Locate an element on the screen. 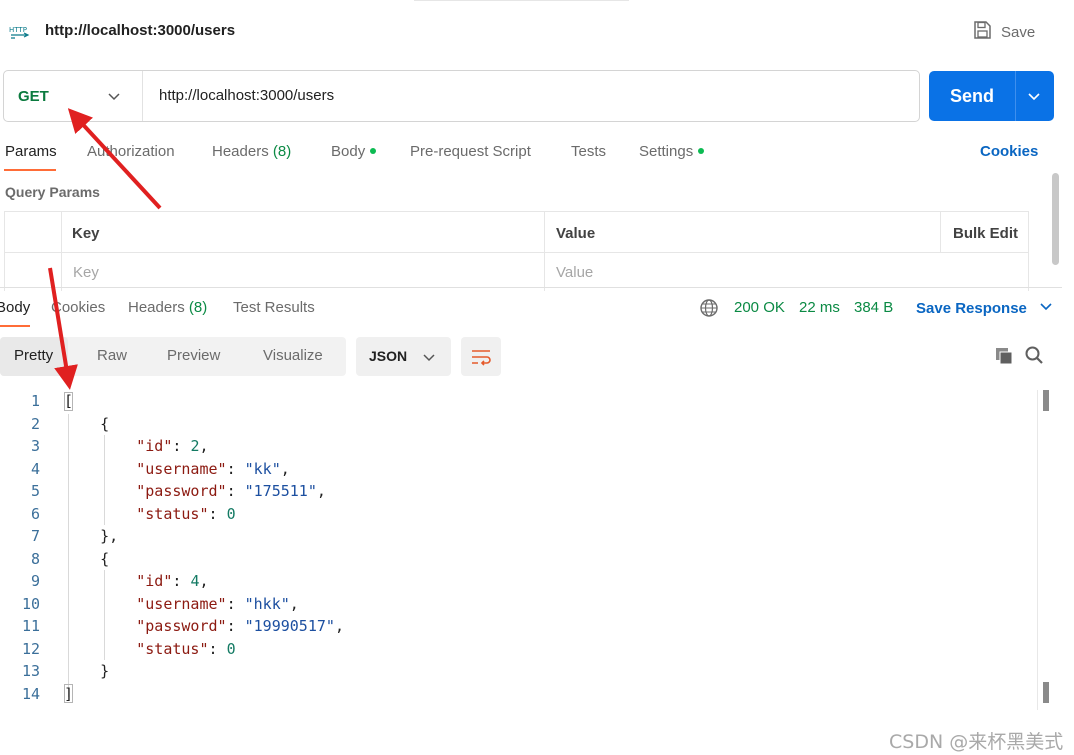 The image size is (1074, 755). send-button: Send is located at coordinates (991, 96).